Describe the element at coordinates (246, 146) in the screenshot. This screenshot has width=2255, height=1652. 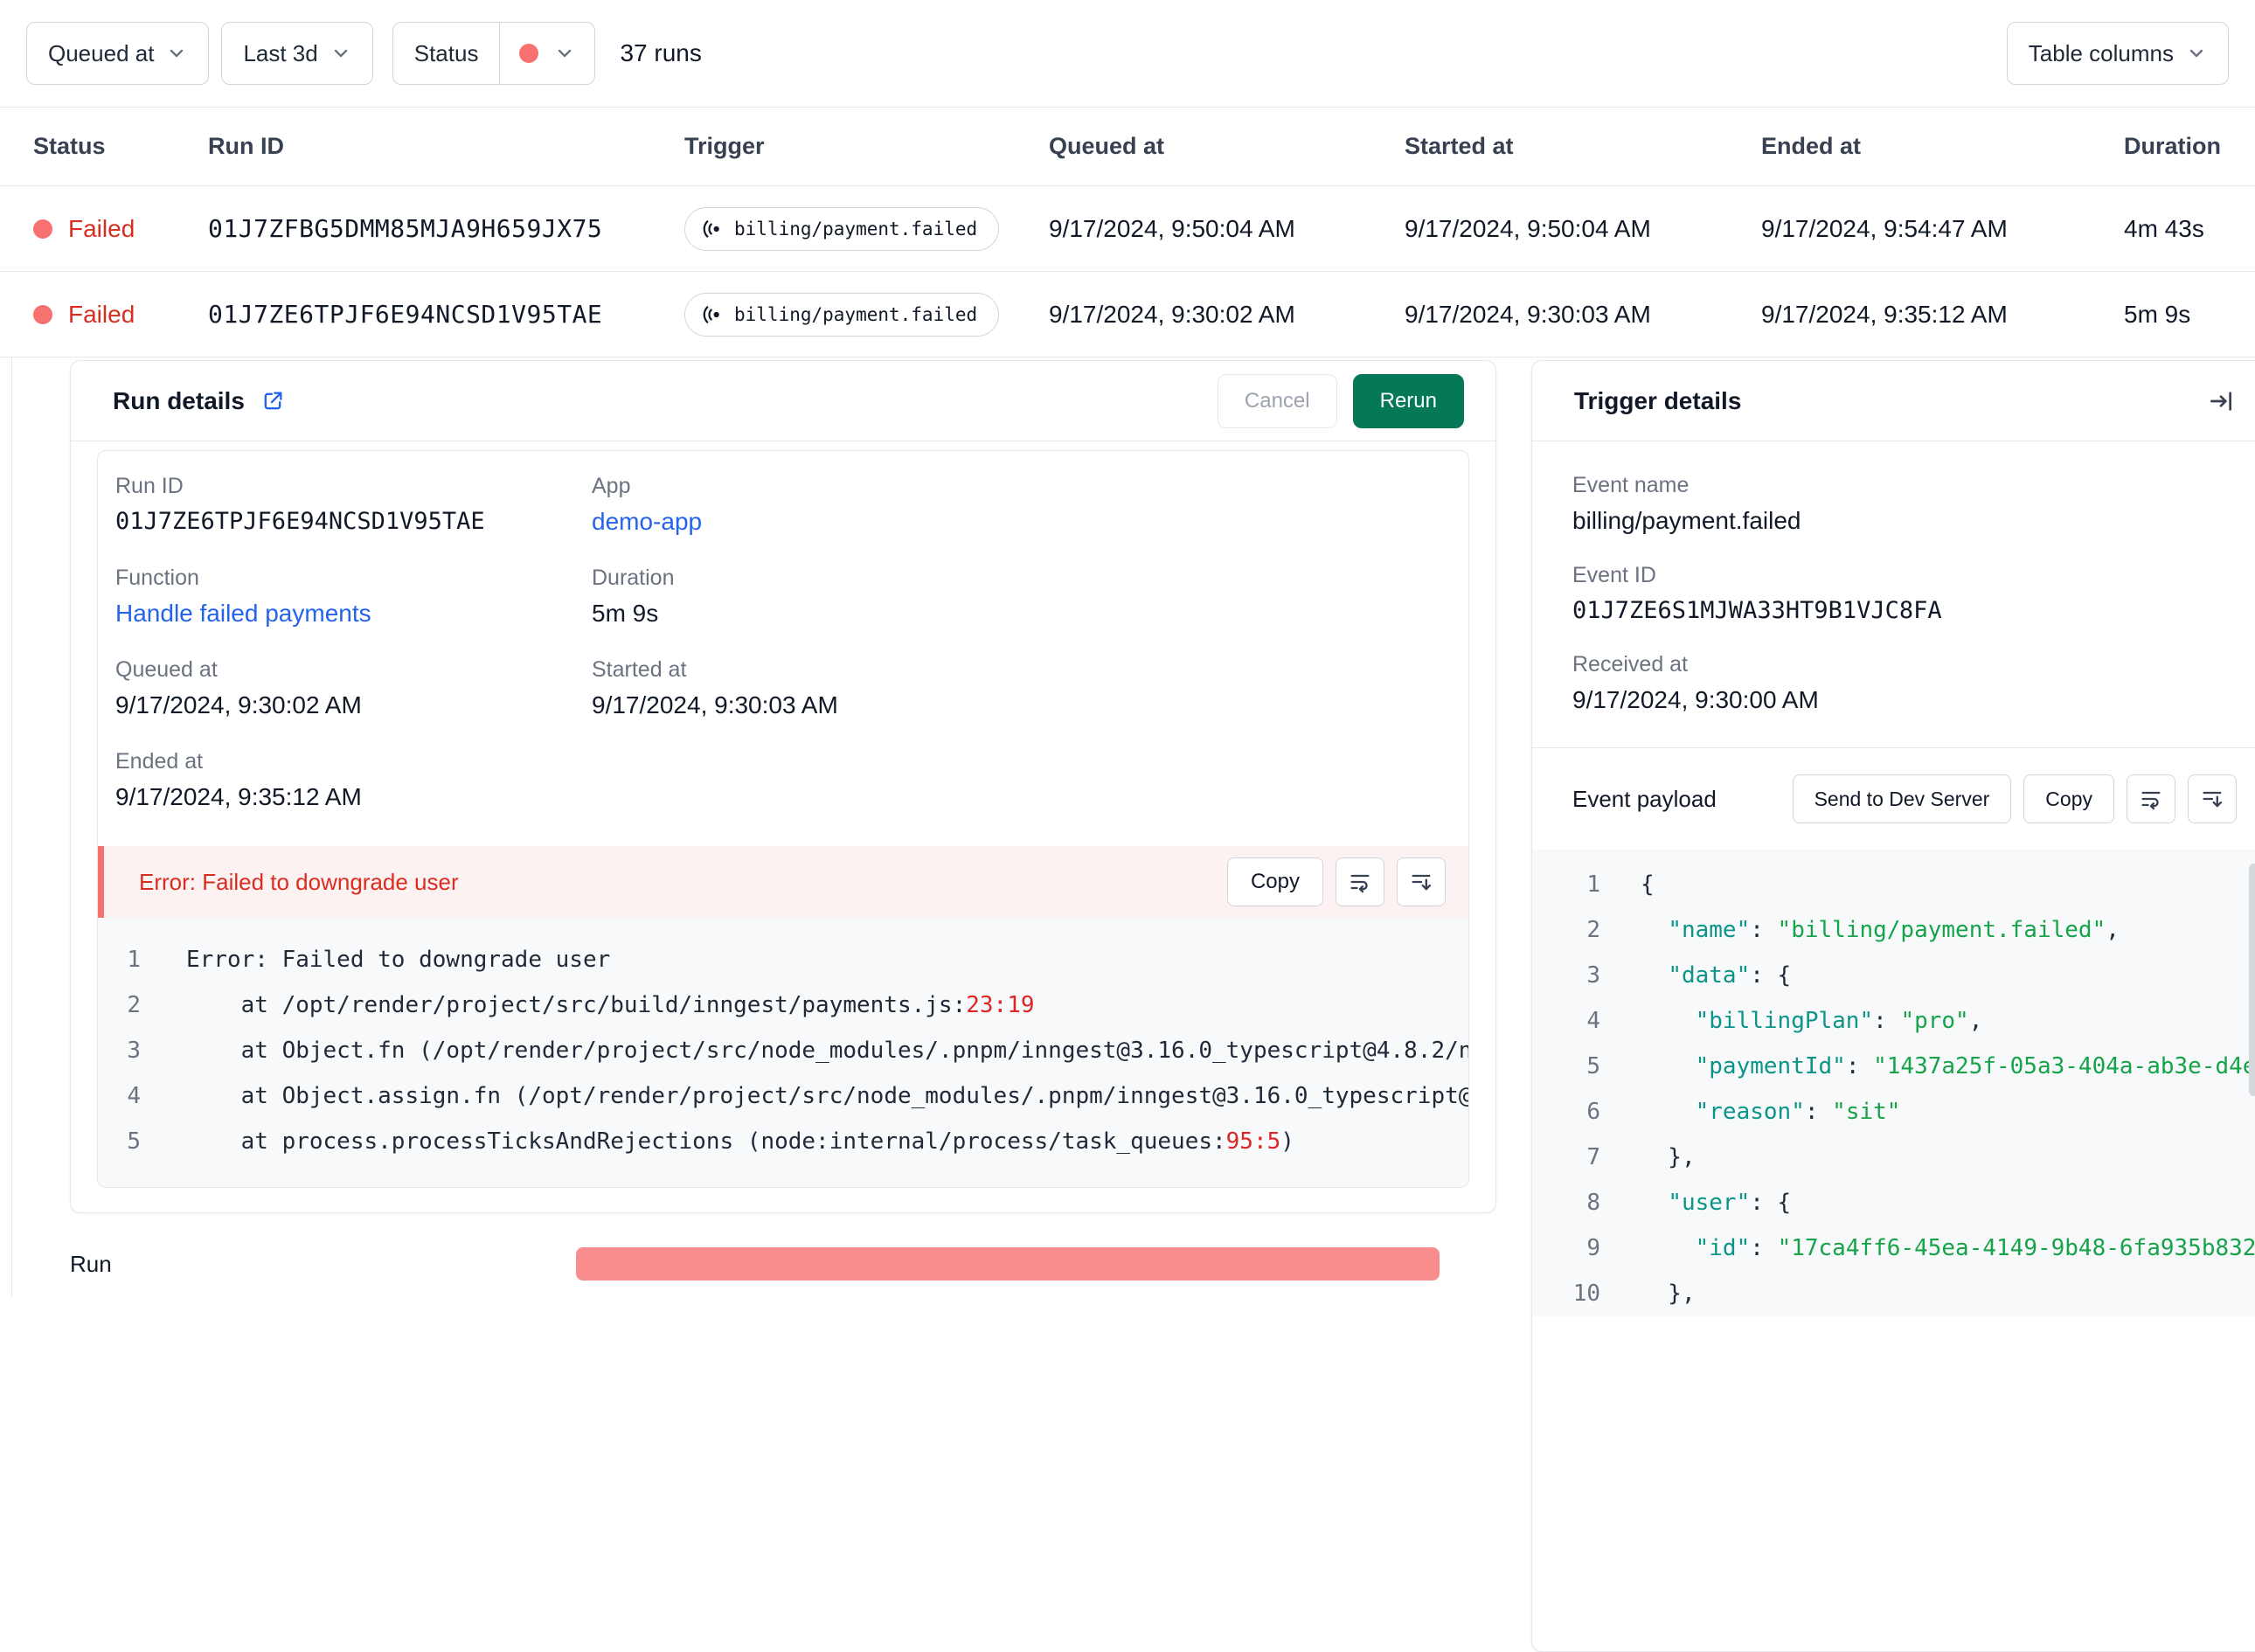
I see `column-header-run-id: Run ID` at that location.